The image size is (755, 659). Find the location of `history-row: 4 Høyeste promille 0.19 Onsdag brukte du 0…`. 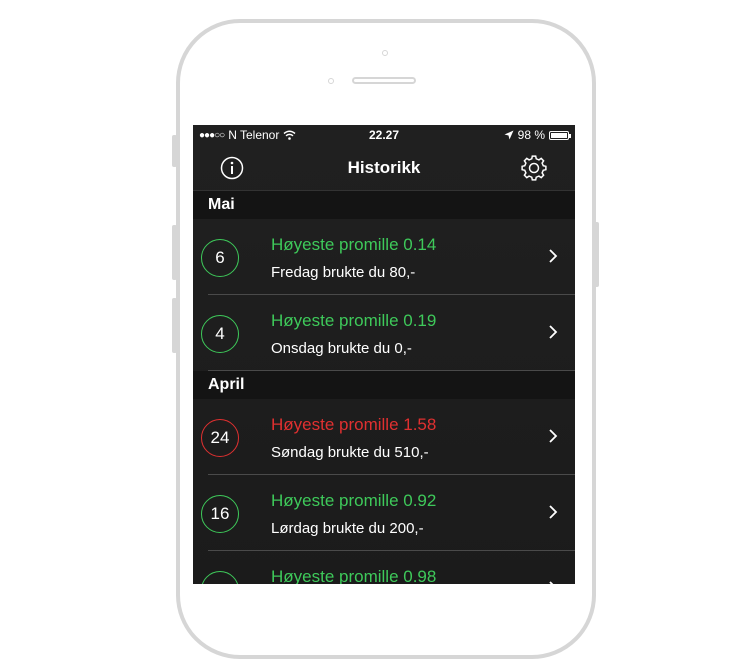

history-row: 4 Høyeste promille 0.19 Onsdag brukte du 0… is located at coordinates (384, 333).